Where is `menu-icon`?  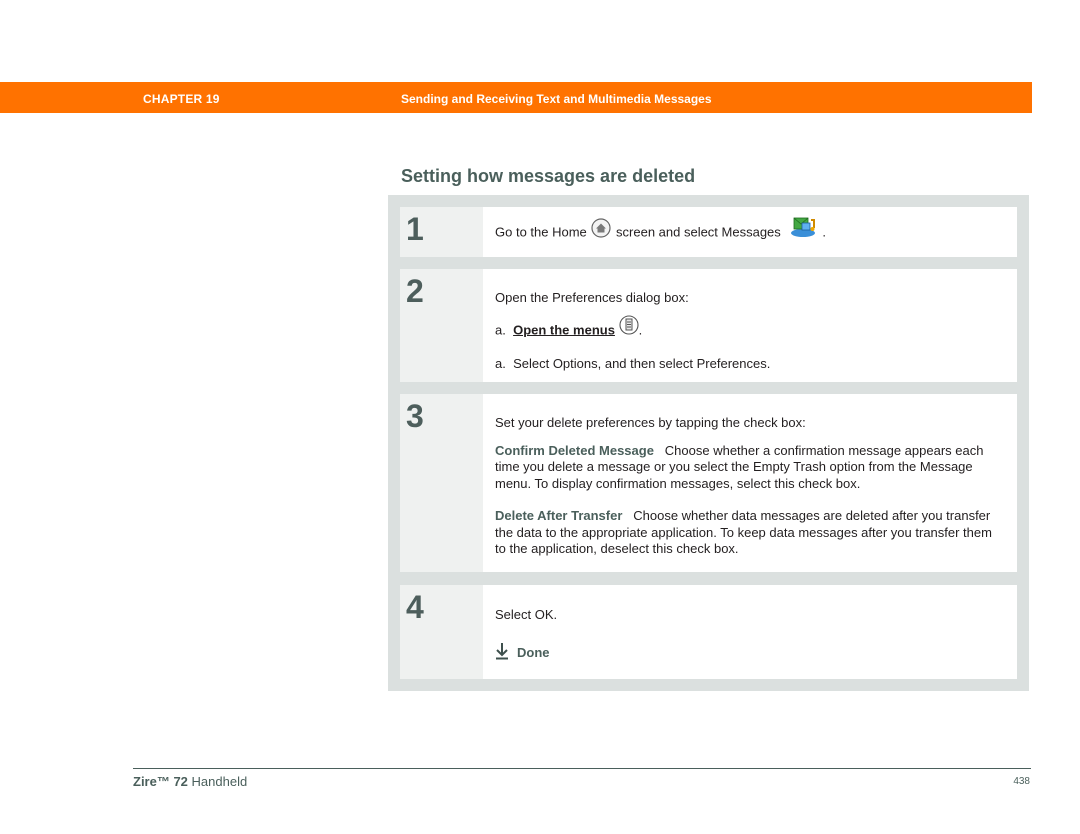
menu-icon is located at coordinates (629, 327).